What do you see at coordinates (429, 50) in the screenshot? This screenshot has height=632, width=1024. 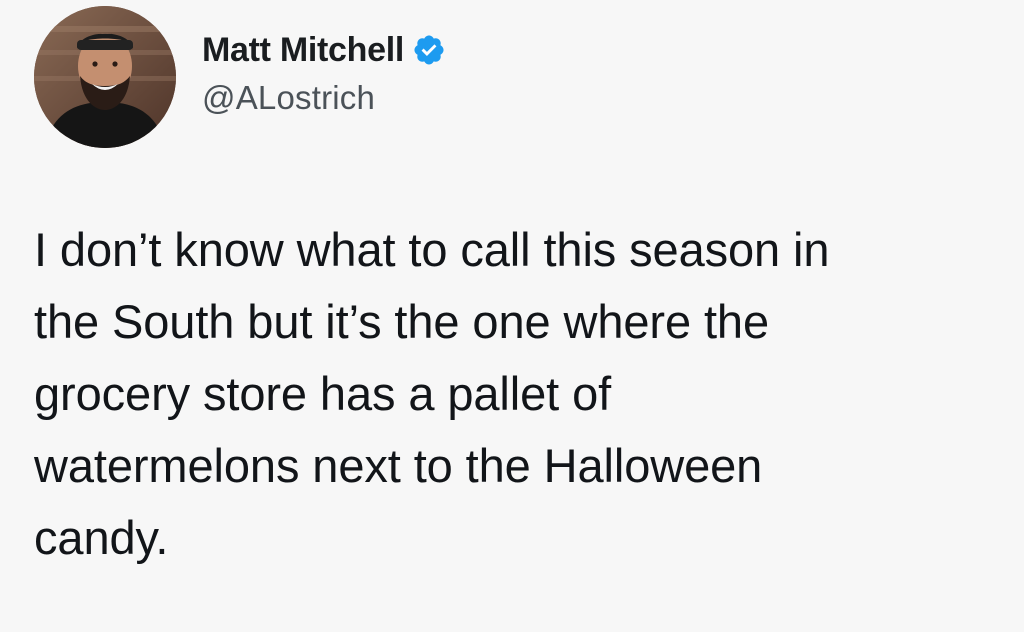 I see `verified-badge-icon` at bounding box center [429, 50].